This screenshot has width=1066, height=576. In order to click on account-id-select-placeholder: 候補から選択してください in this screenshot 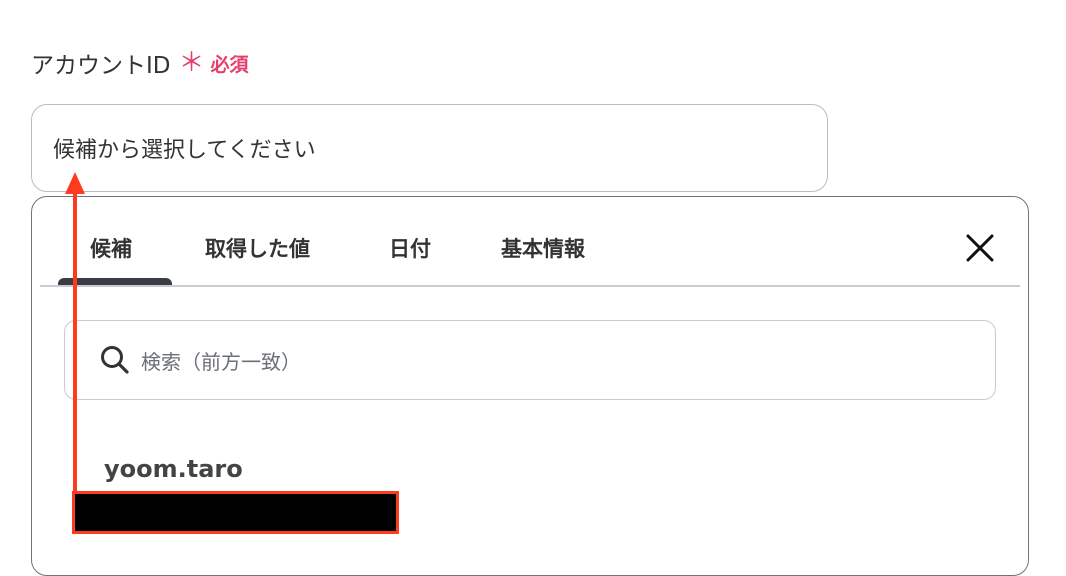, I will do `click(184, 150)`.